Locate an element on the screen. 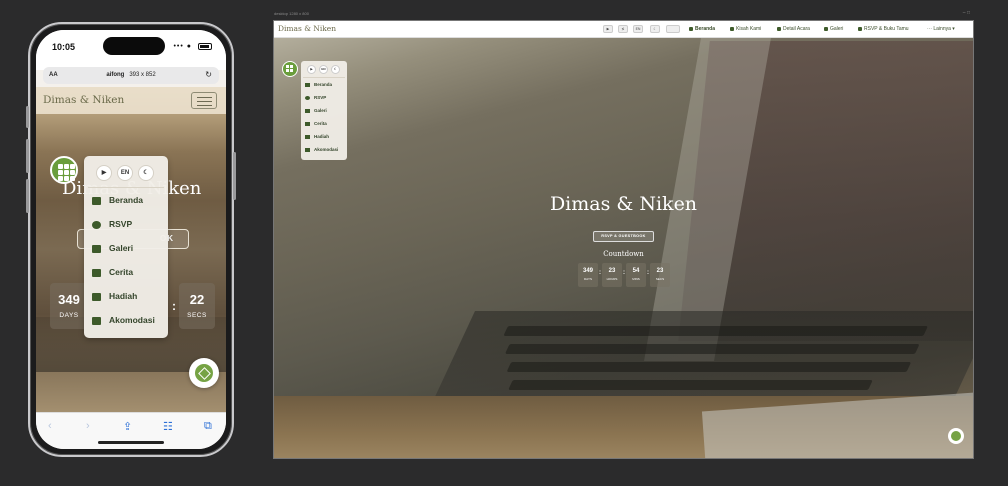 Image resolution: width=1008 pixels, height=486 pixels. countdown-days: 349 DAYS is located at coordinates (69, 306).